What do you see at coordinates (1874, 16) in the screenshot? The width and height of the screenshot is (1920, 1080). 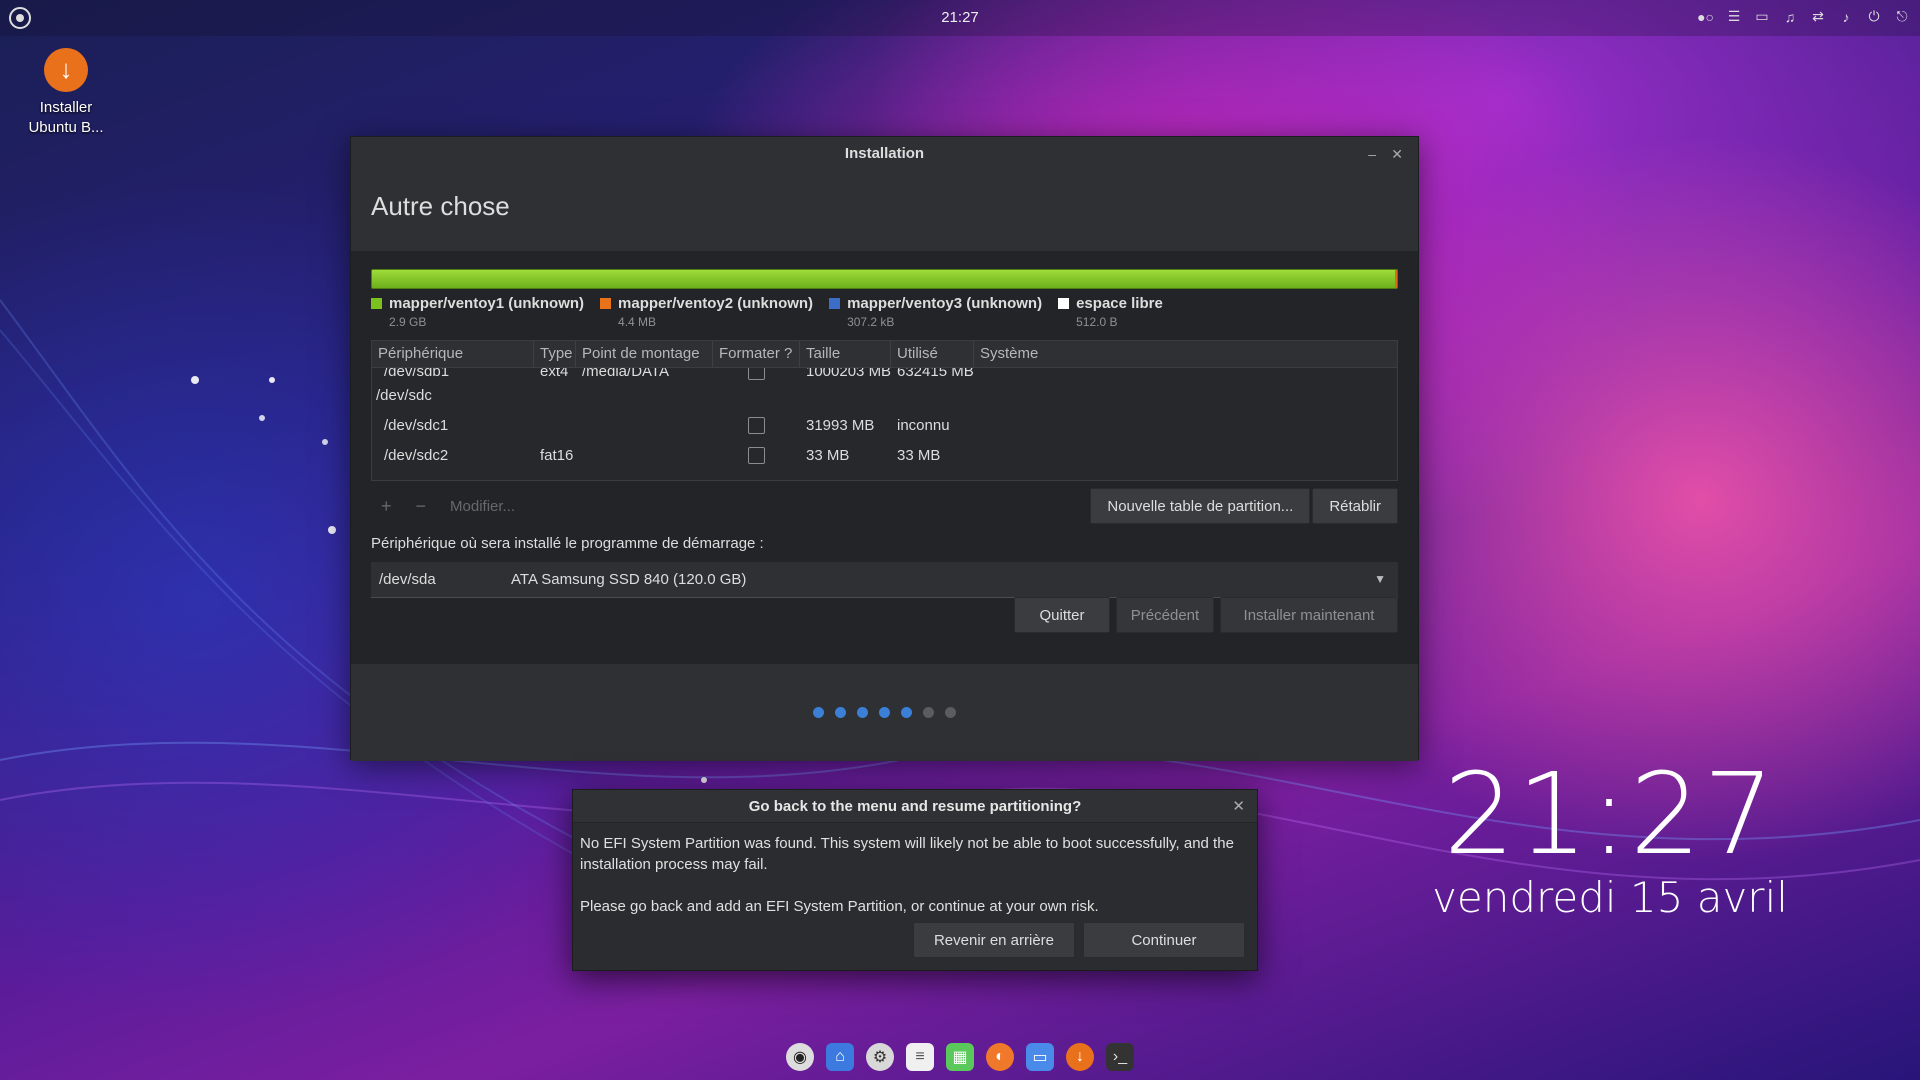 I see `power-icon: ⏻` at bounding box center [1874, 16].